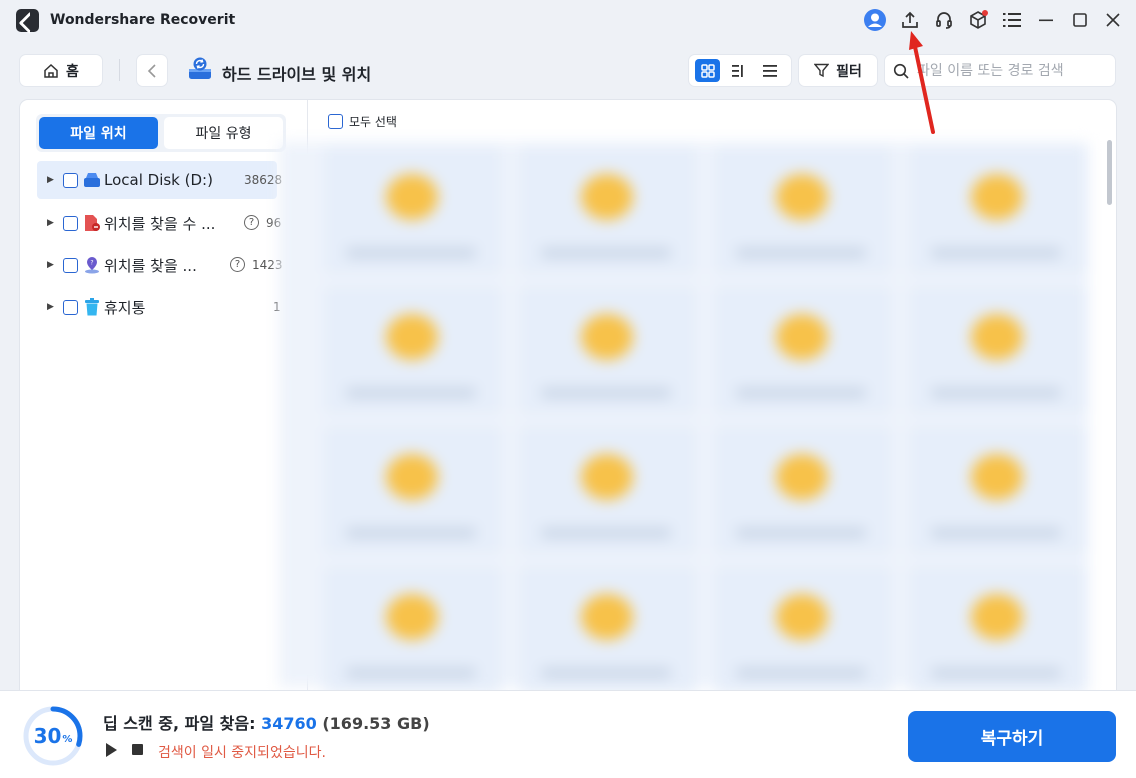  Describe the element at coordinates (125, 307) in the screenshot. I see `tree-item-label: 휴지통` at that location.